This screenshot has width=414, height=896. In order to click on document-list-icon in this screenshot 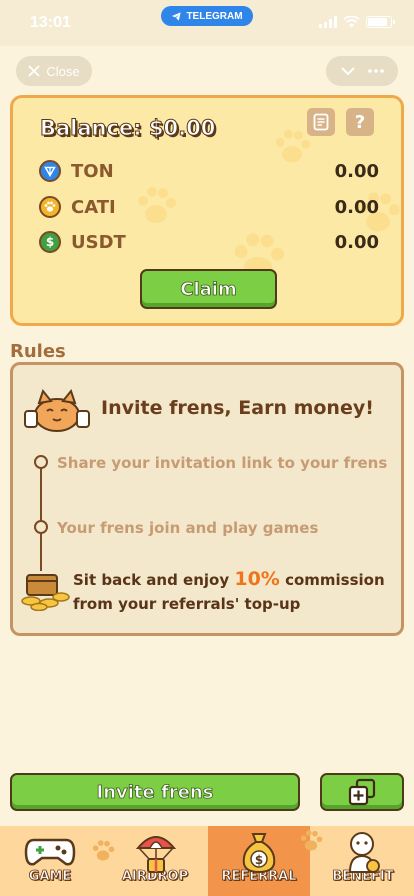, I will do `click(321, 122)`.